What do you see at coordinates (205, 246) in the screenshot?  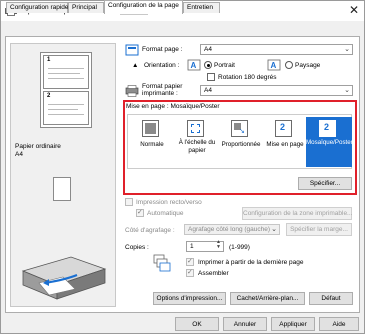 I see `copies-spinner: 1 ▲ ▼` at bounding box center [205, 246].